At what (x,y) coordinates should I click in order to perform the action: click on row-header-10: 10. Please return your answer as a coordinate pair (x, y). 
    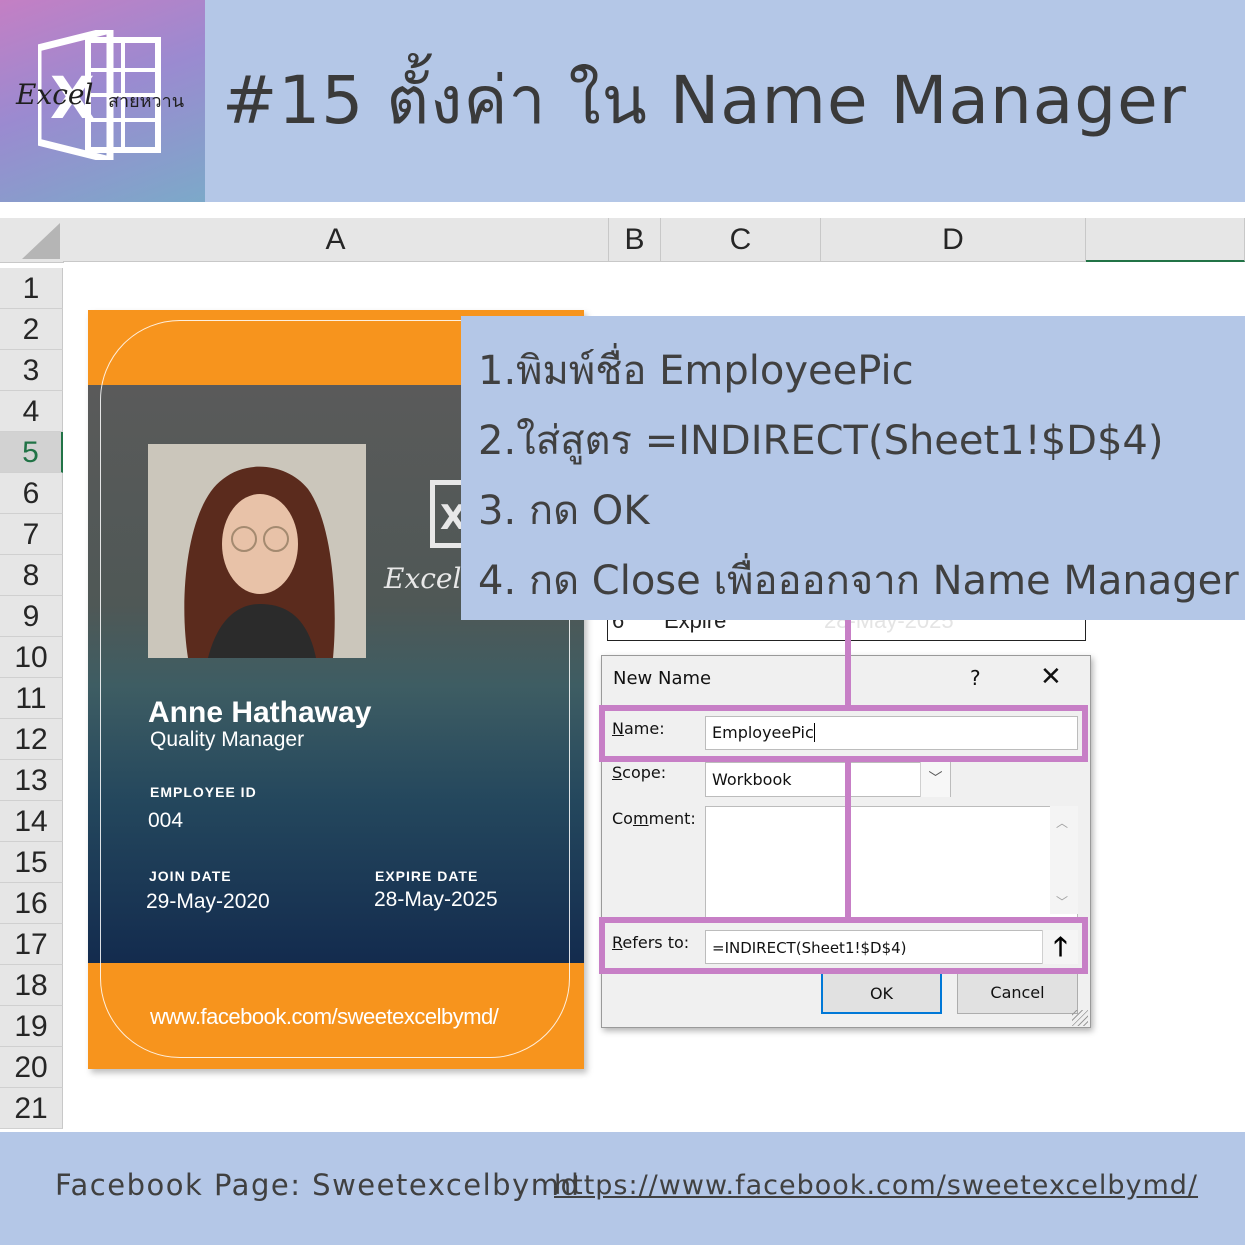
    Looking at the image, I should click on (31, 657).